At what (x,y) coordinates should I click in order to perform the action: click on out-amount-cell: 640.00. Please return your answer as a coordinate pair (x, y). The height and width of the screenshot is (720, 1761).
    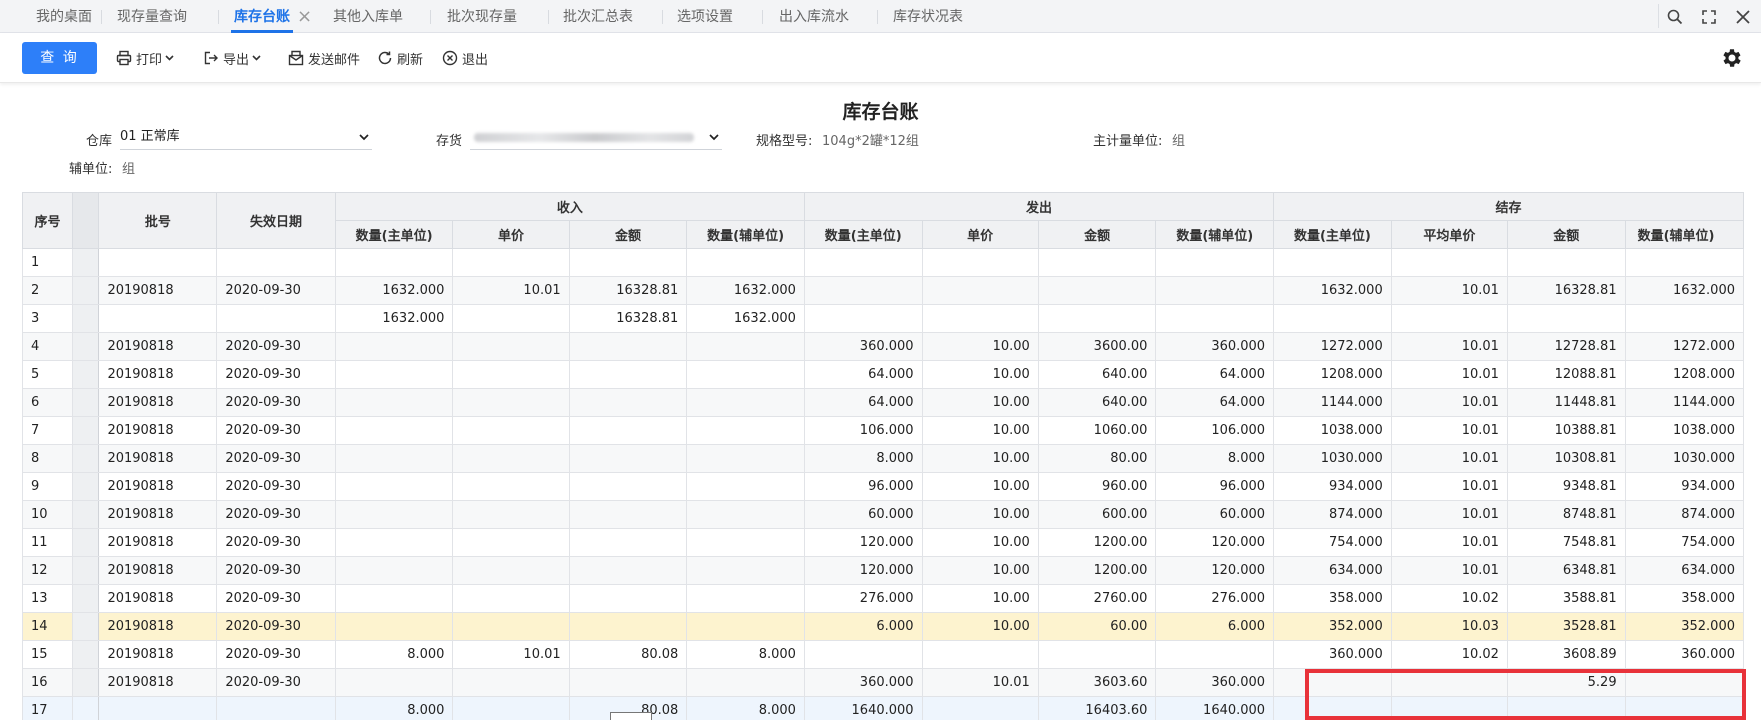
    Looking at the image, I should click on (1097, 374).